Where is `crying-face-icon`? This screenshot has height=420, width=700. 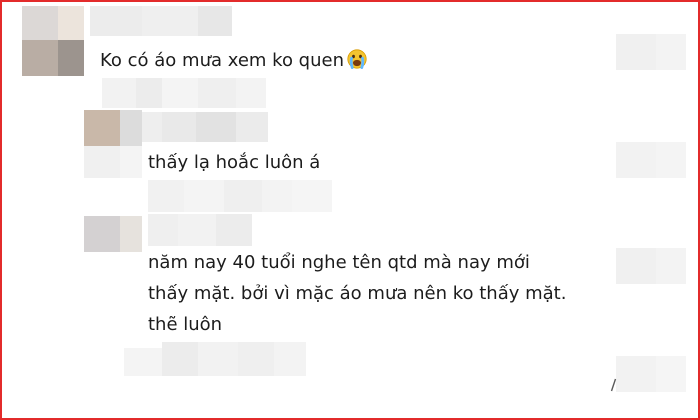
crying-face-icon is located at coordinates (357, 58).